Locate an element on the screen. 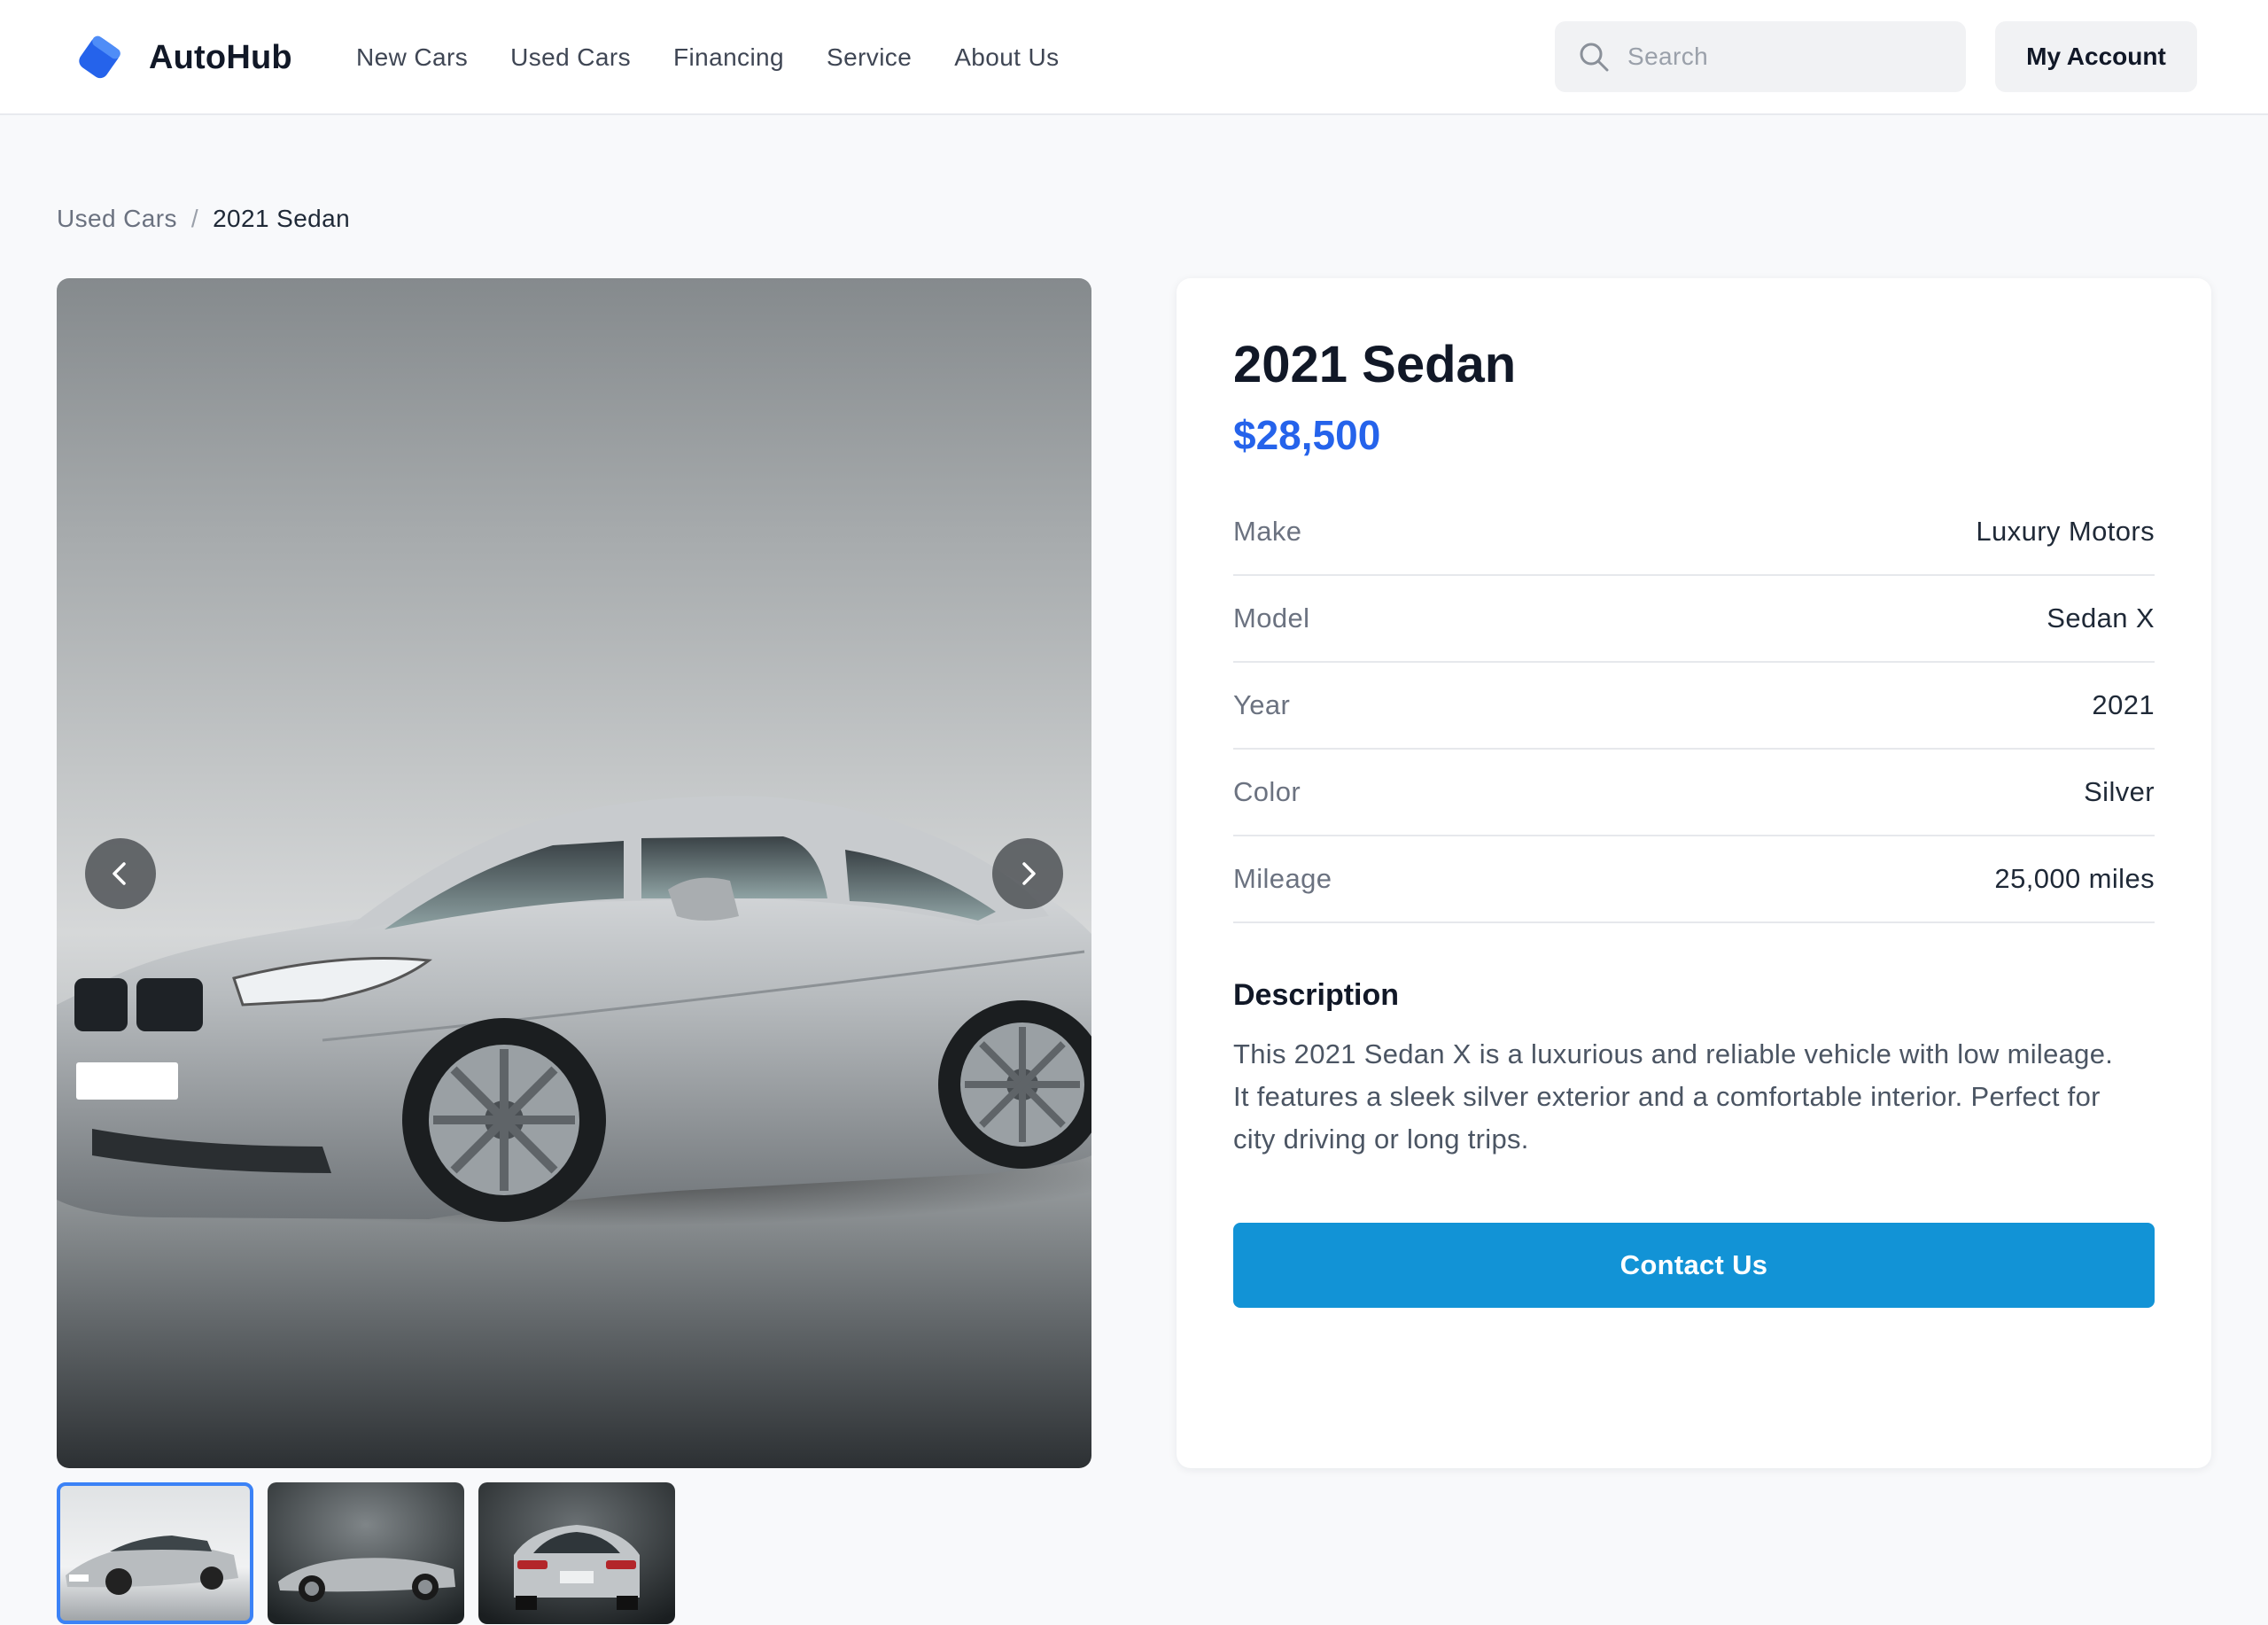  spec-row-year: Year 2021 is located at coordinates (1694, 706).